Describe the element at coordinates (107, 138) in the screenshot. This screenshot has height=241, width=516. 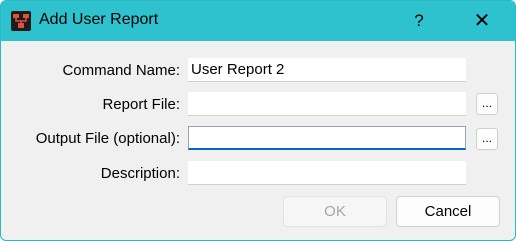
I see `output-file-label: Output File (optional):` at that location.